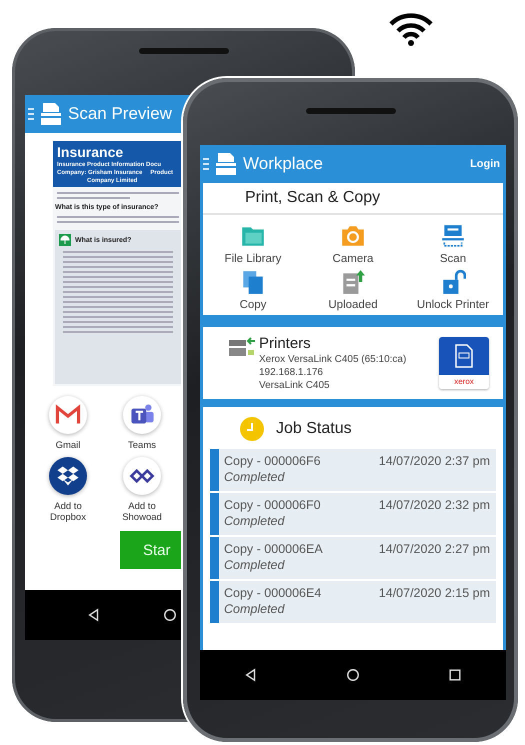  Describe the element at coordinates (453, 236) in the screenshot. I see `scanner-icon` at that location.